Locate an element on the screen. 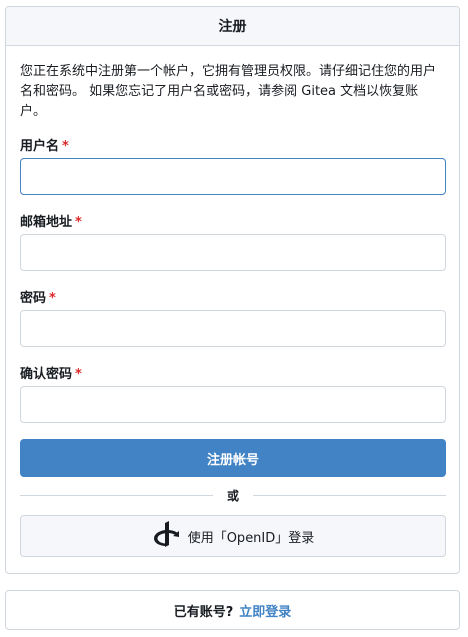  confirm-password-field: 确认密码 * is located at coordinates (51, 372).